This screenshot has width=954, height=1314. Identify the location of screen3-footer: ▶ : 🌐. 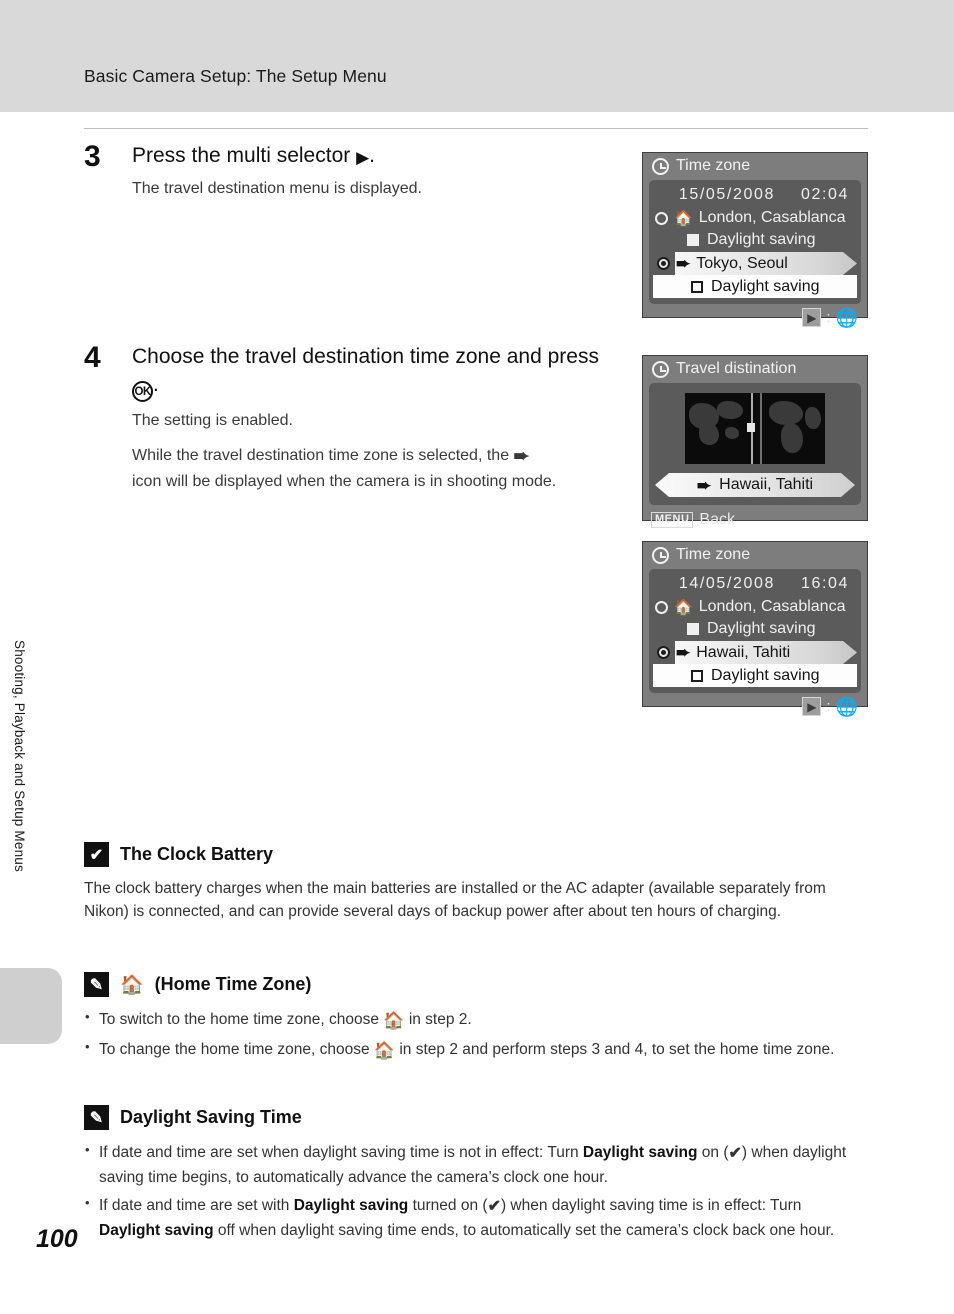
(755, 706).